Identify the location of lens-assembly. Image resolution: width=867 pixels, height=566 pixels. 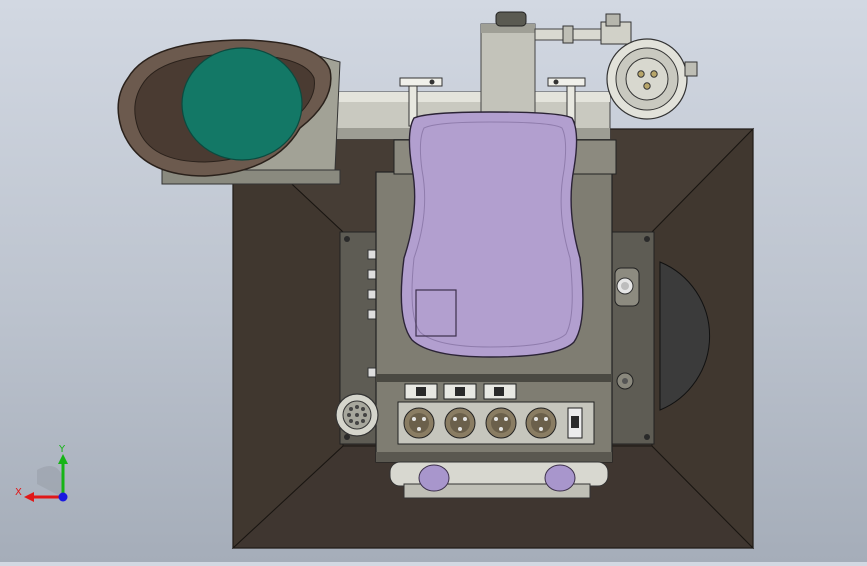
(229, 112).